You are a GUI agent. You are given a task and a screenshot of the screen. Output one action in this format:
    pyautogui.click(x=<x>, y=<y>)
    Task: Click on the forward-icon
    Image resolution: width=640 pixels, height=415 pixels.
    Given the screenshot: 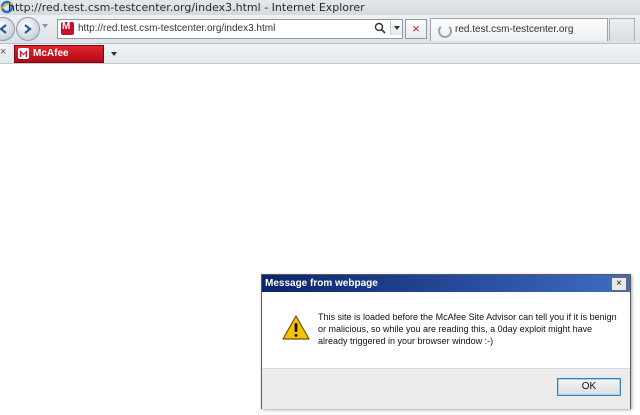 What is the action you would take?
    pyautogui.click(x=28, y=29)
    